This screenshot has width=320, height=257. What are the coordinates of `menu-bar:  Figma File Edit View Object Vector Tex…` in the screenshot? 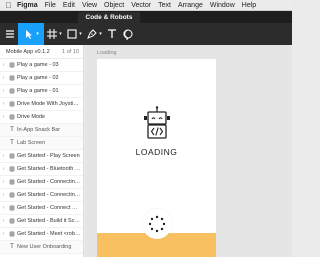 It's located at (146, 5).